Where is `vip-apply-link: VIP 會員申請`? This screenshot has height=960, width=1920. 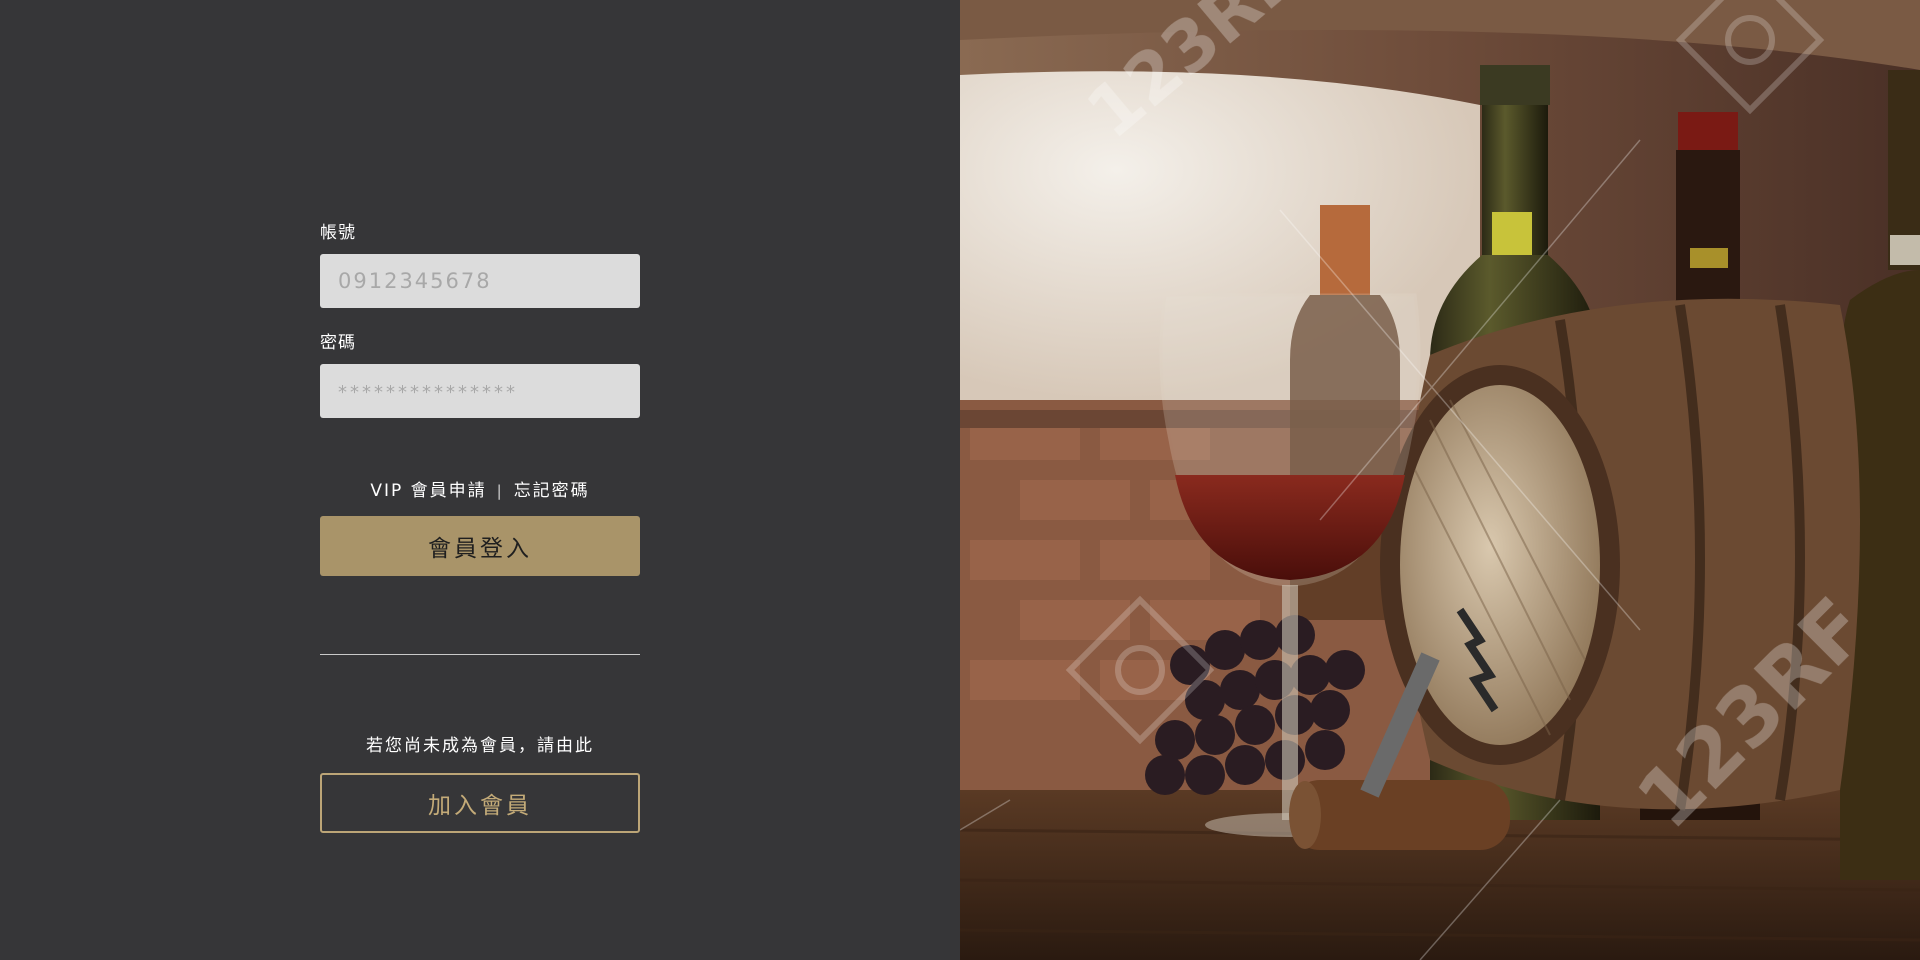
vip-apply-link: VIP 會員申請 is located at coordinates (428, 491).